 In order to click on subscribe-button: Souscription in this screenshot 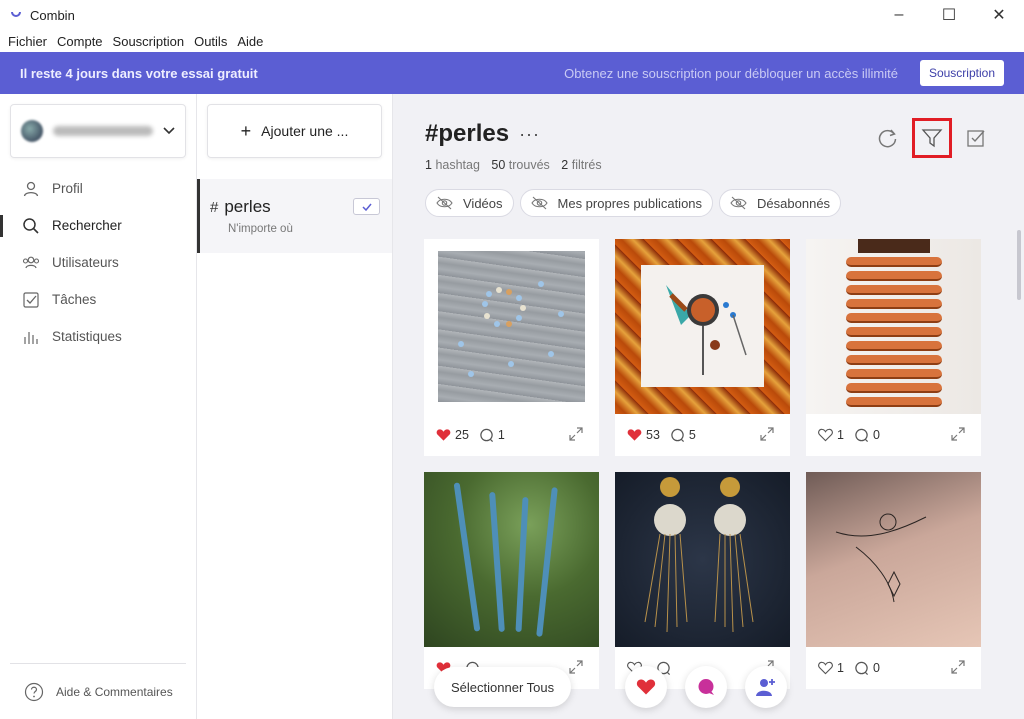, I will do `click(961, 73)`.